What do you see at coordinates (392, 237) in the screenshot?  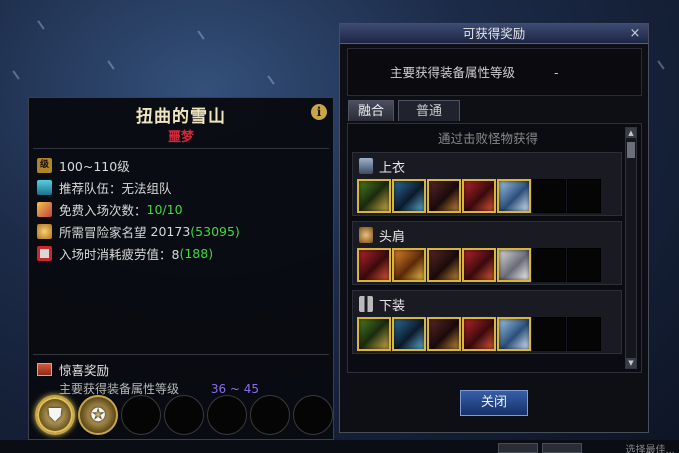 I see `group-title: 头肩` at bounding box center [392, 237].